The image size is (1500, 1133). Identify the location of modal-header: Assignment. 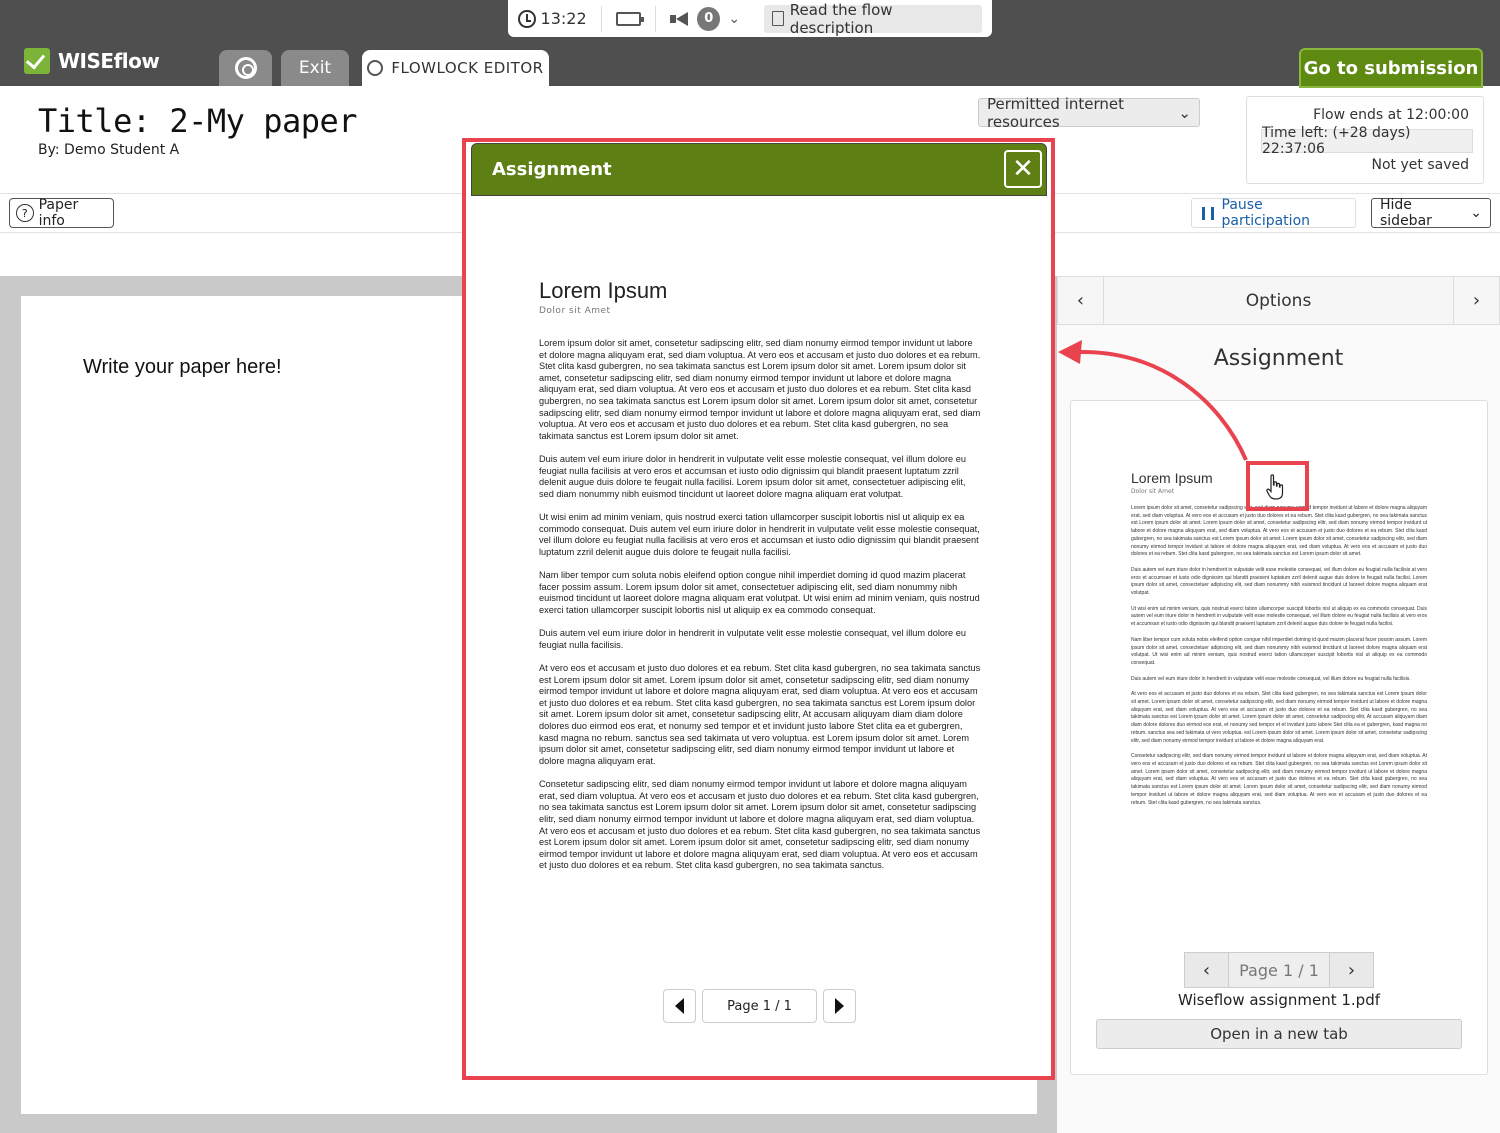
(759, 169).